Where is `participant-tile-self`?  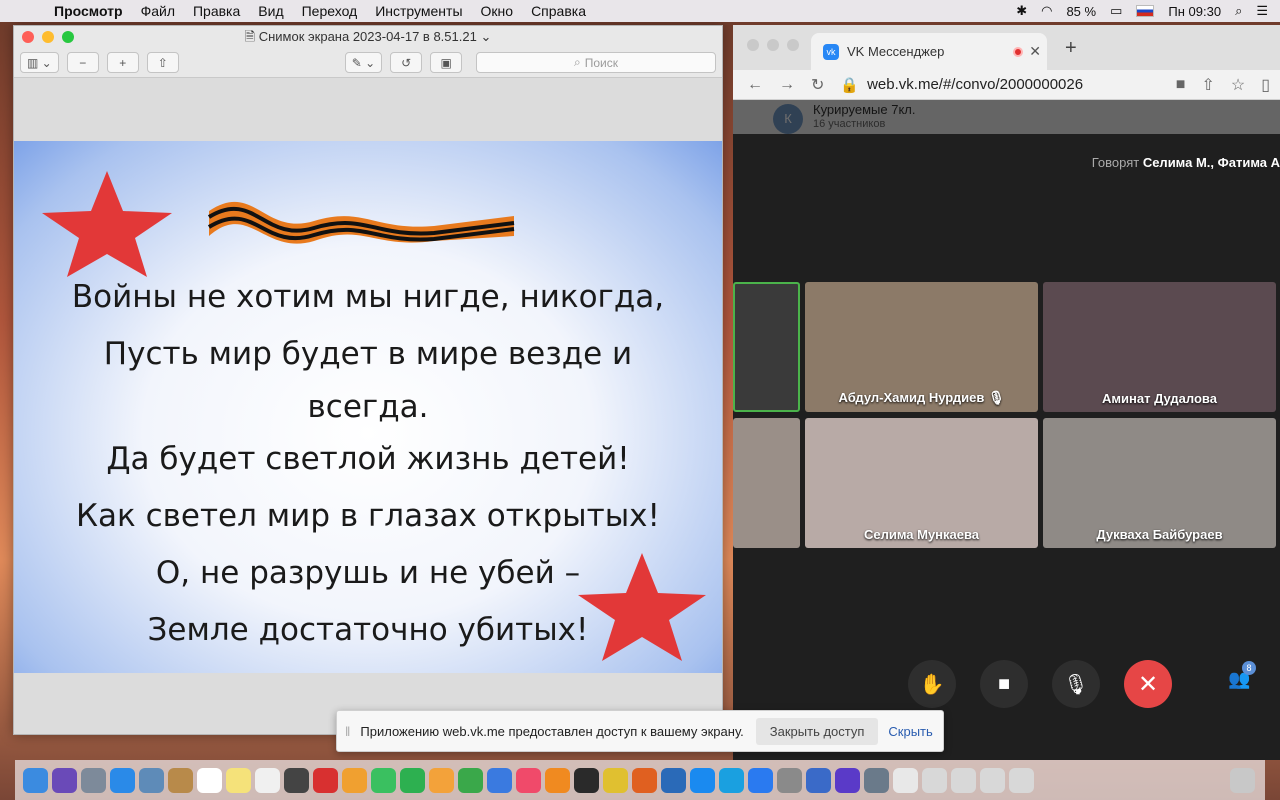
participant-tile-self is located at coordinates (766, 347).